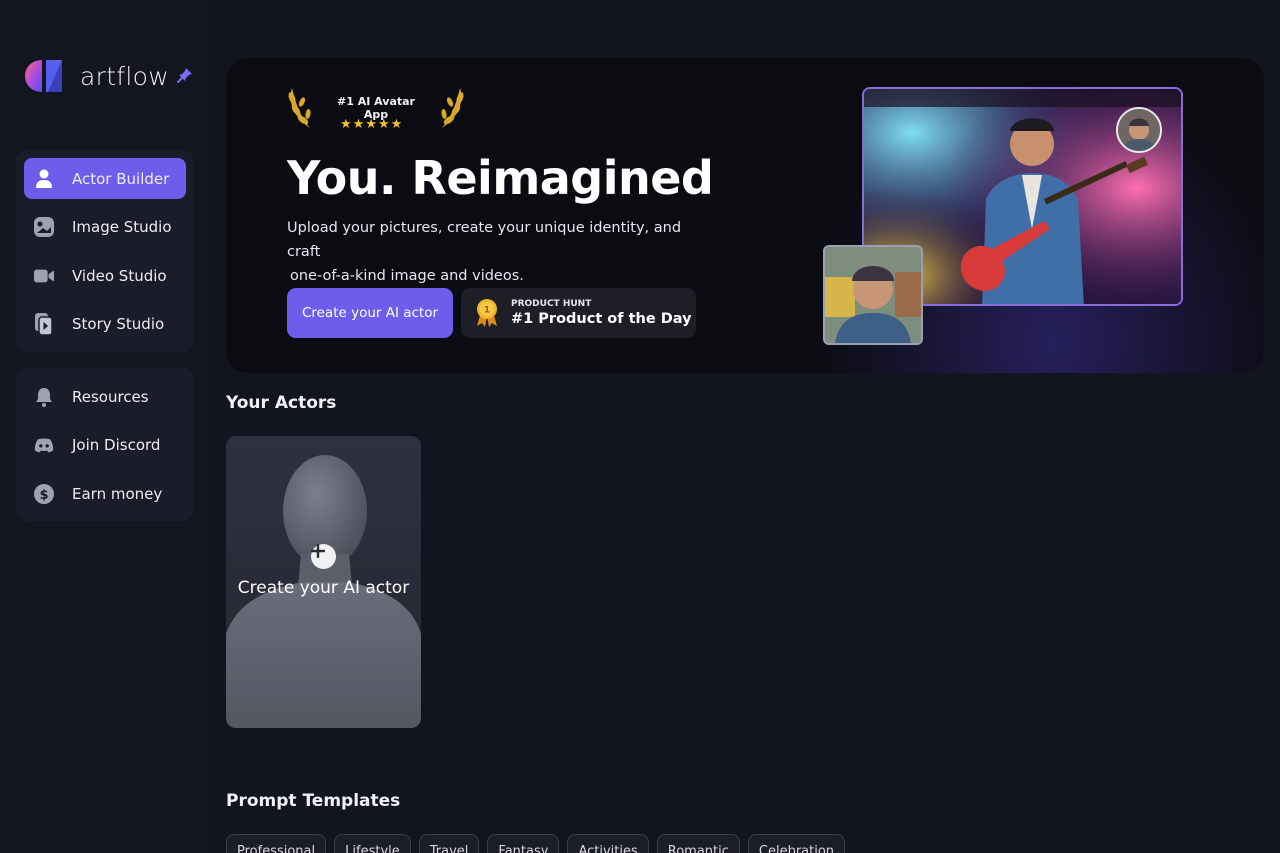  Describe the element at coordinates (523, 843) in the screenshot. I see `tag-fantasy: Fantasy` at that location.